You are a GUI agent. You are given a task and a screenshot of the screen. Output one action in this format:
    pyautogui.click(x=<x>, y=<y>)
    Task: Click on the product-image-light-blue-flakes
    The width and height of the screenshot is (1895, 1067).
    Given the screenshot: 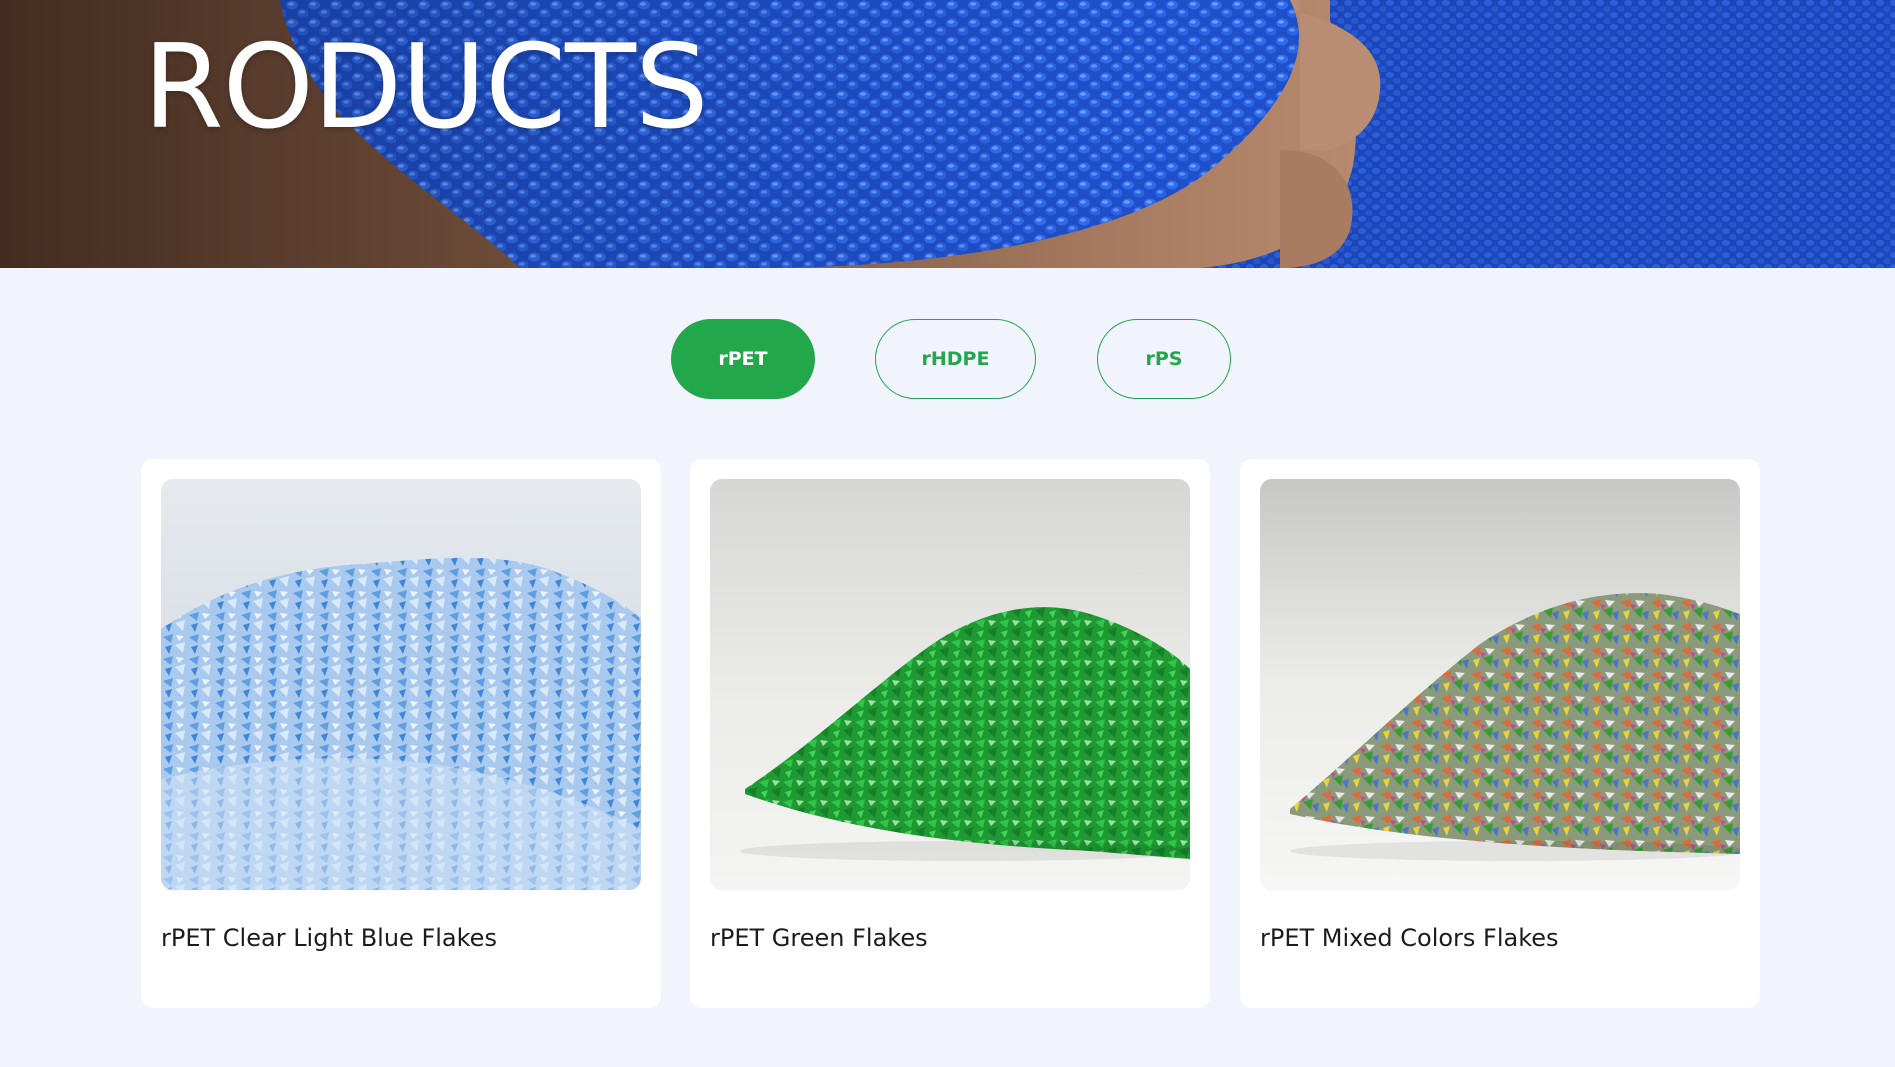 What is the action you would take?
    pyautogui.click(x=401, y=684)
    